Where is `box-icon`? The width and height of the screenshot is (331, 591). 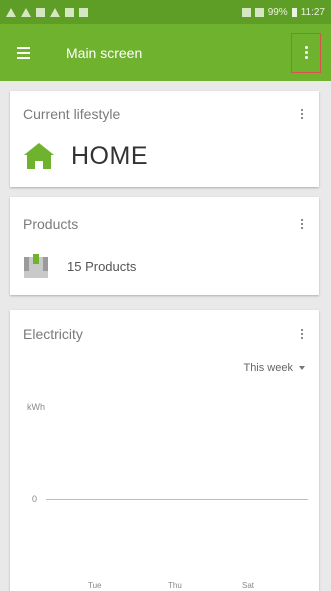 box-icon is located at coordinates (36, 266).